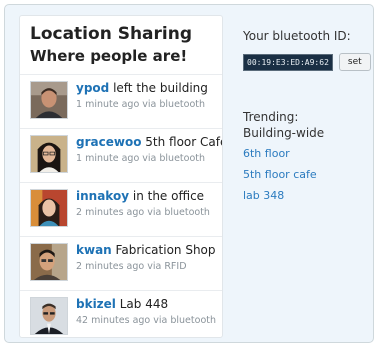  What do you see at coordinates (168, 196) in the screenshot?
I see `location-text: in the office` at bounding box center [168, 196].